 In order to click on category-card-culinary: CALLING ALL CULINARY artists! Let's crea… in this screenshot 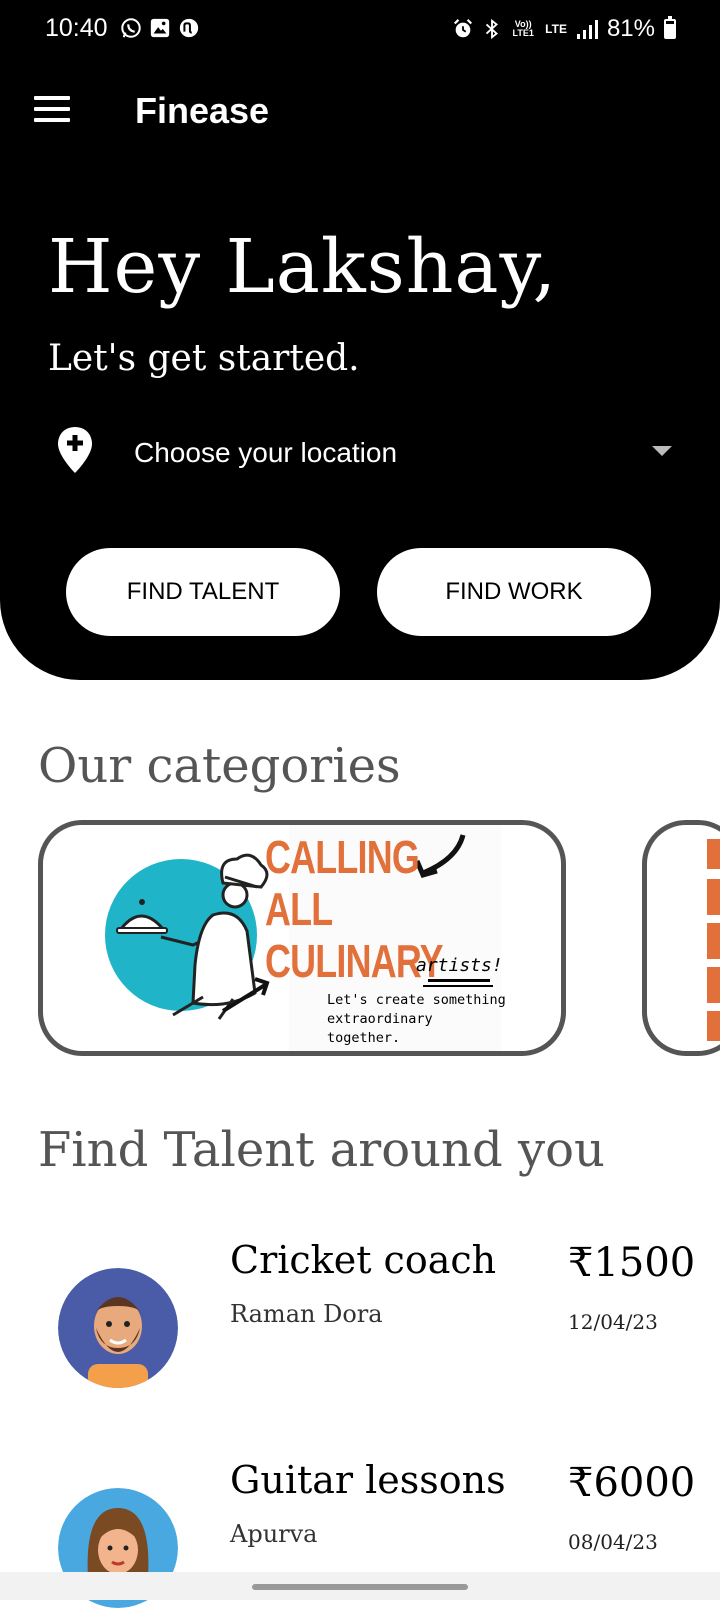, I will do `click(302, 938)`.